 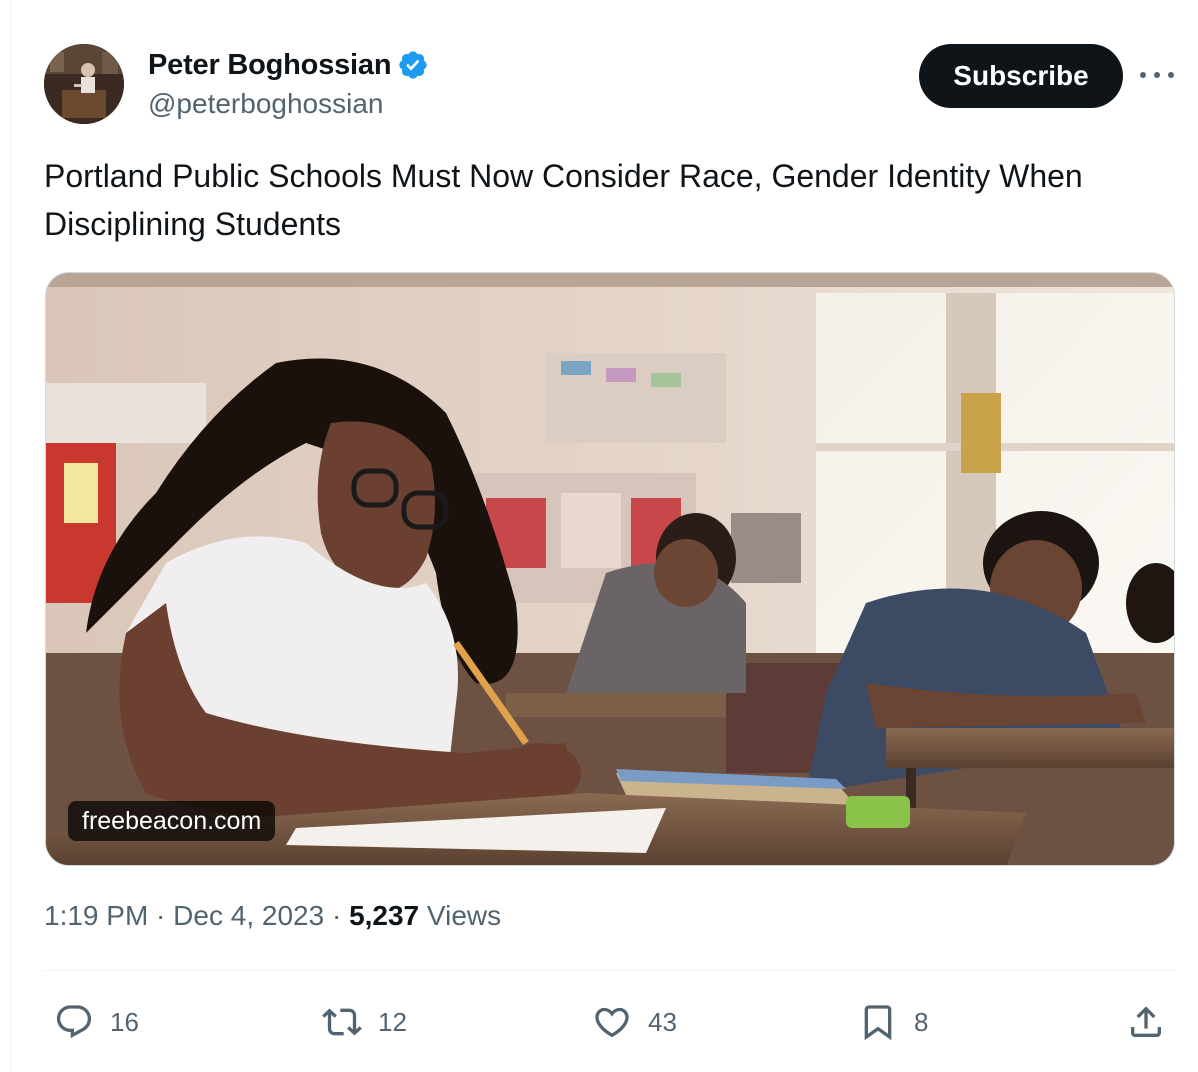 I want to click on author-name-row: Peter Boghossian, so click(x=288, y=65).